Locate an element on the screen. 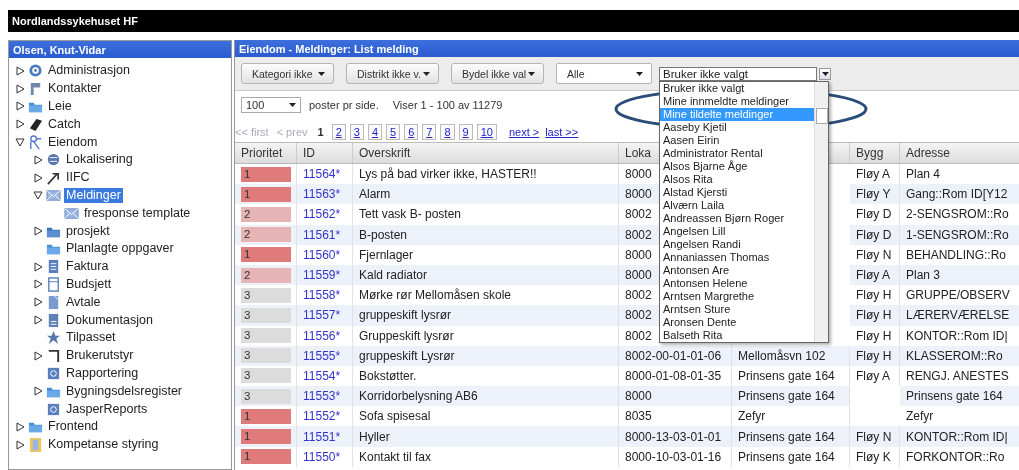 The image size is (1019, 470). tree-item: Faktura is located at coordinates (87, 267).